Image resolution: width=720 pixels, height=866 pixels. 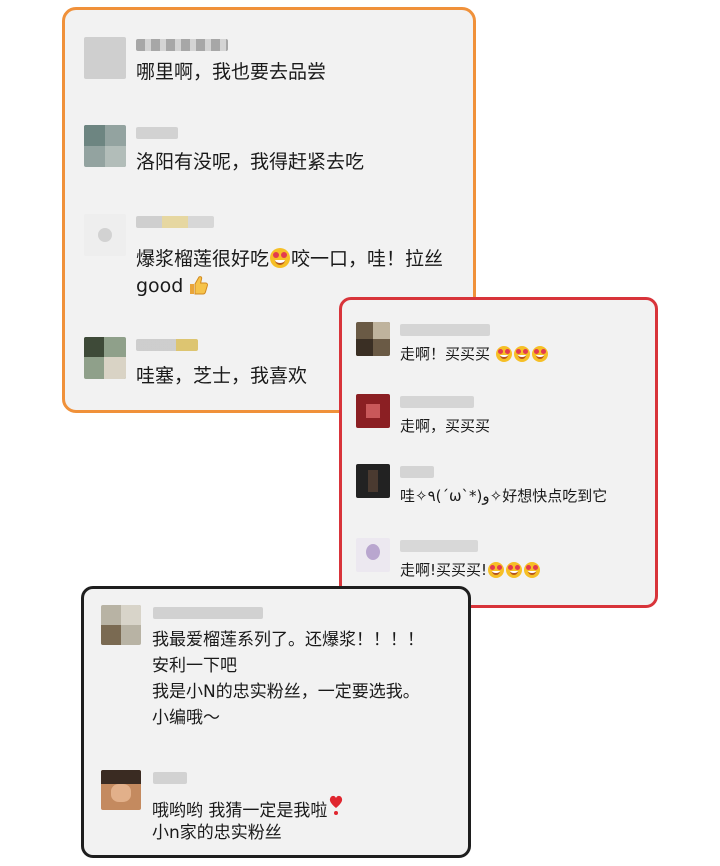 I want to click on comment-item: 哦哟哟 我猜一定是我啦 小n家的忠实粉丝, so click(x=281, y=810).